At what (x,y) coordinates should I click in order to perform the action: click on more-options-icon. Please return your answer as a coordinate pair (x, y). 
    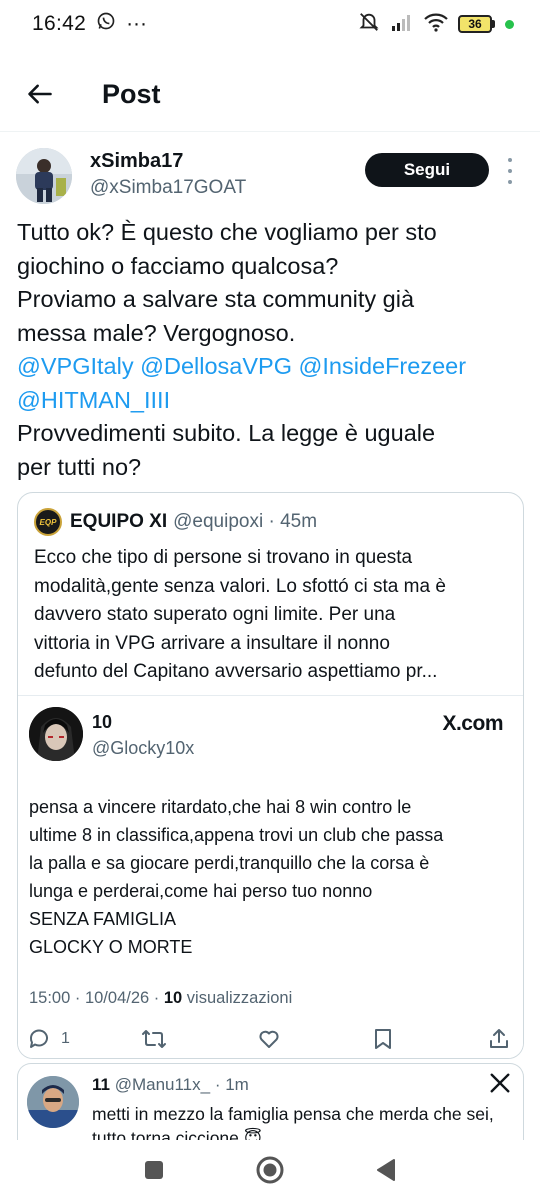
    Looking at the image, I should click on (510, 171).